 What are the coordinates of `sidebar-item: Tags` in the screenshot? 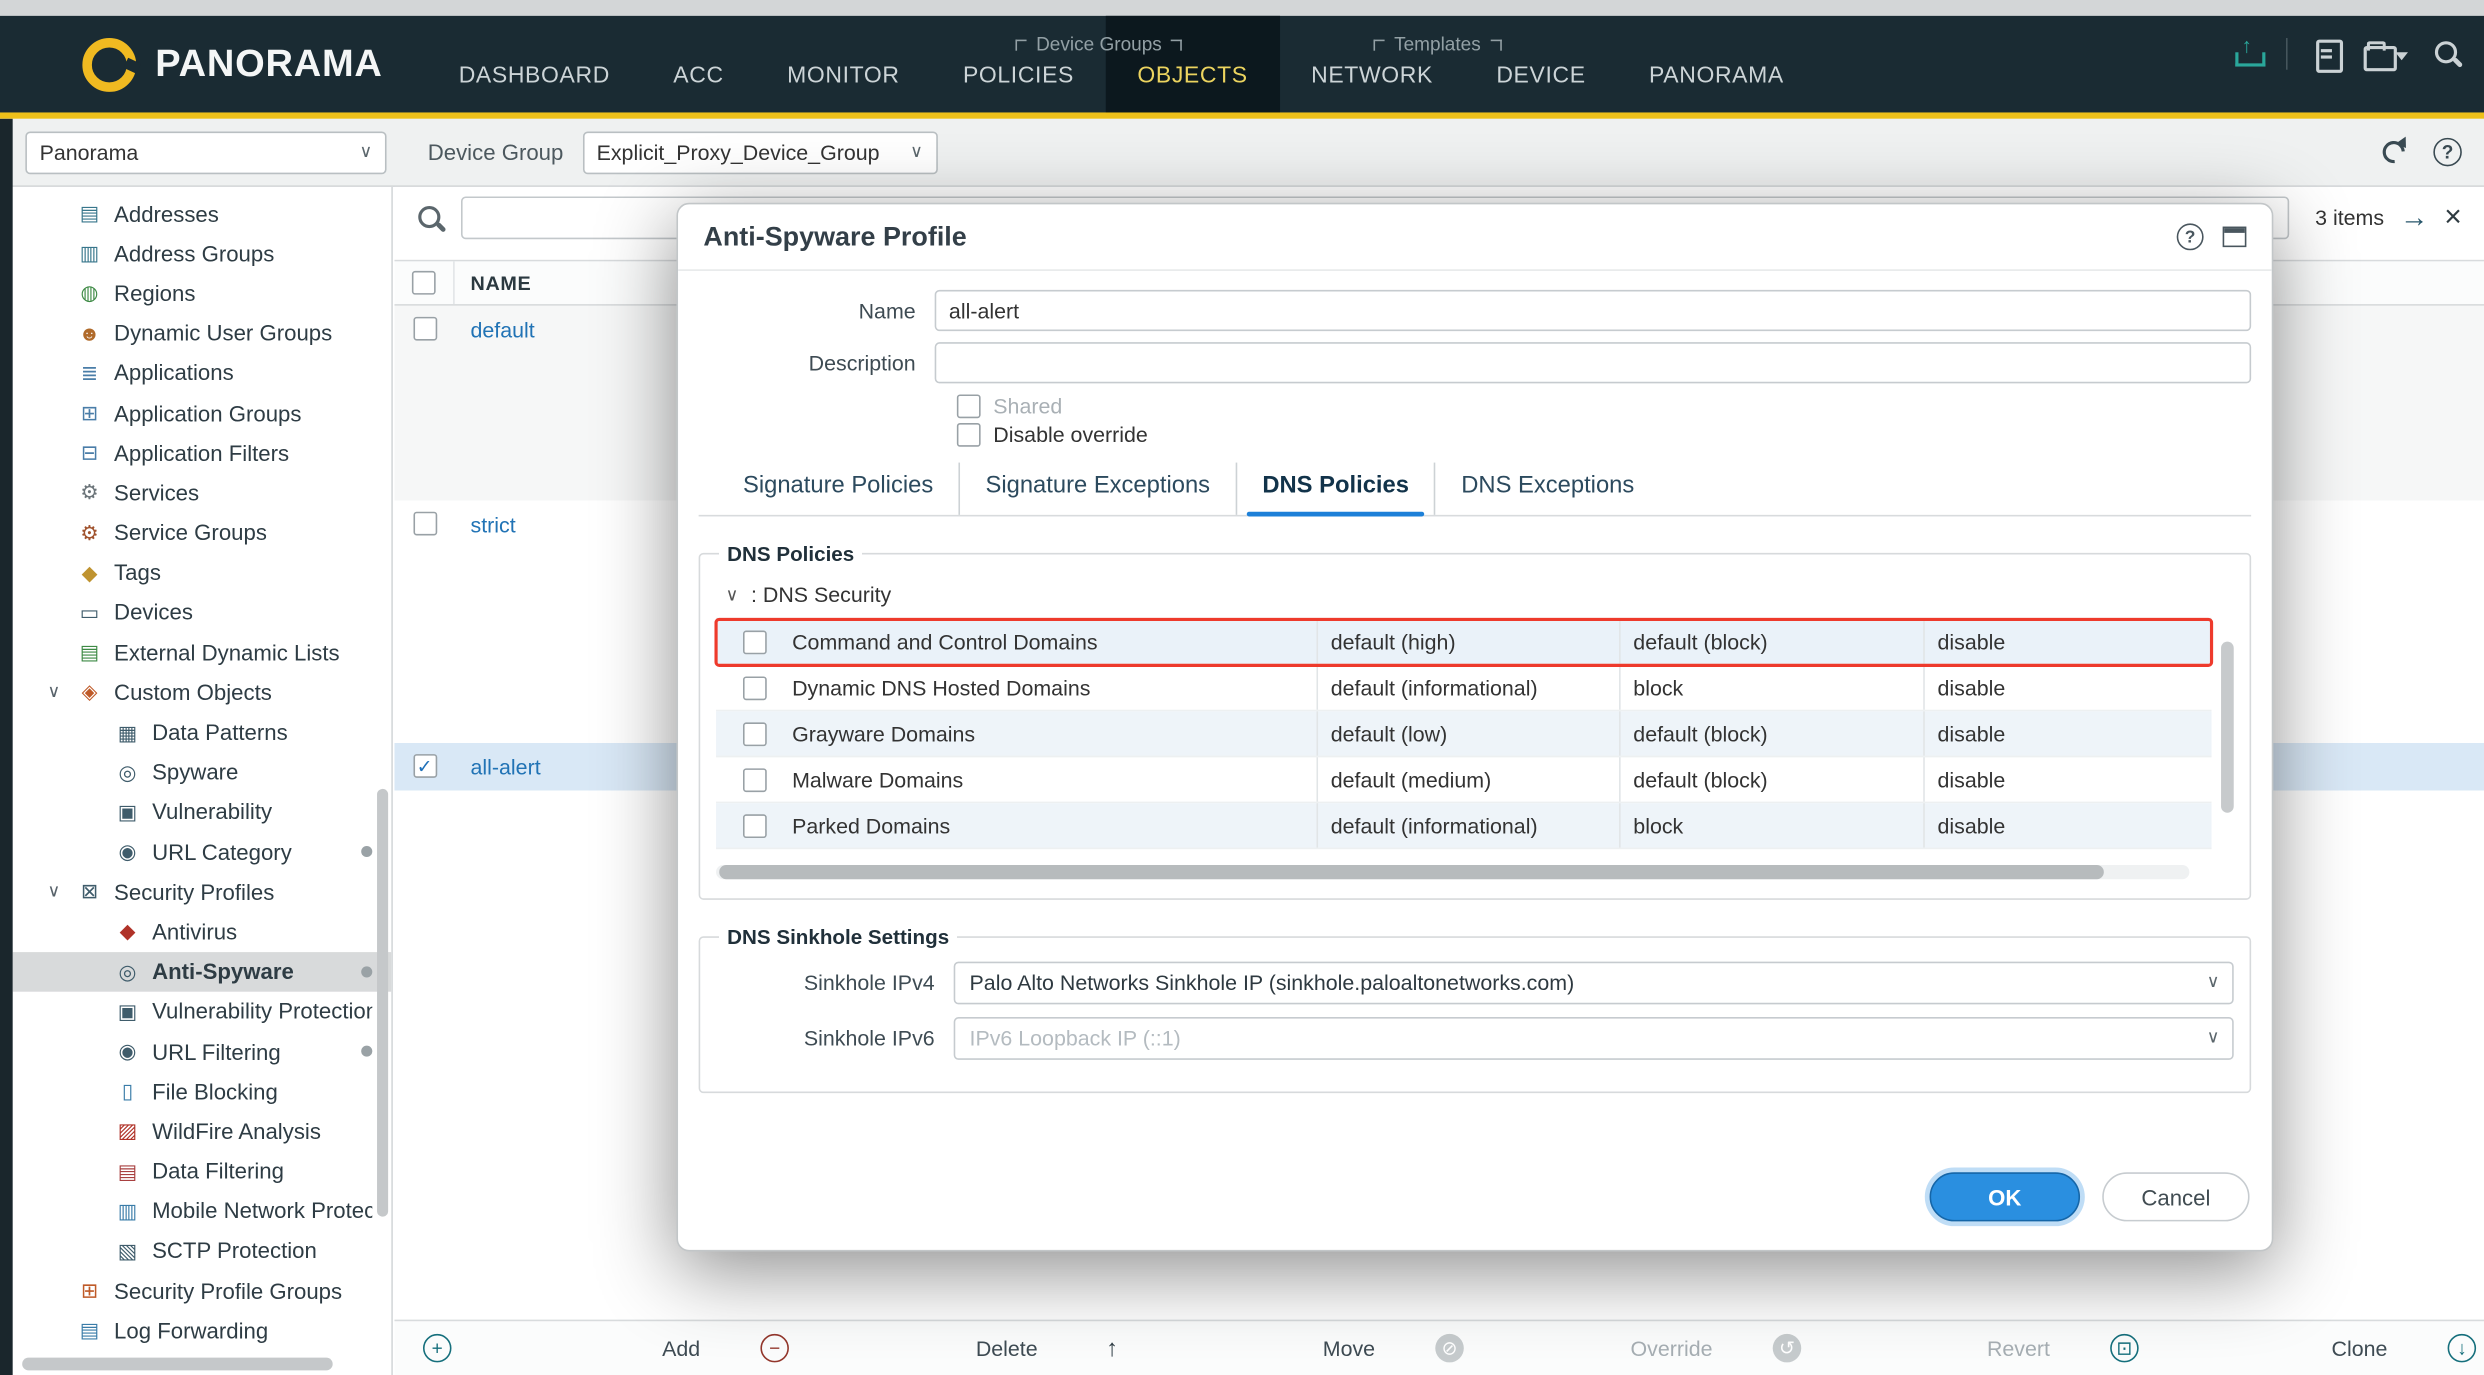 It's located at (202, 572).